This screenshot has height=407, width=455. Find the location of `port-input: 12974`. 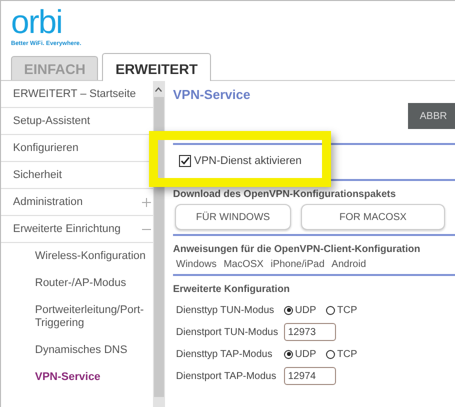

port-input: 12974 is located at coordinates (310, 376).